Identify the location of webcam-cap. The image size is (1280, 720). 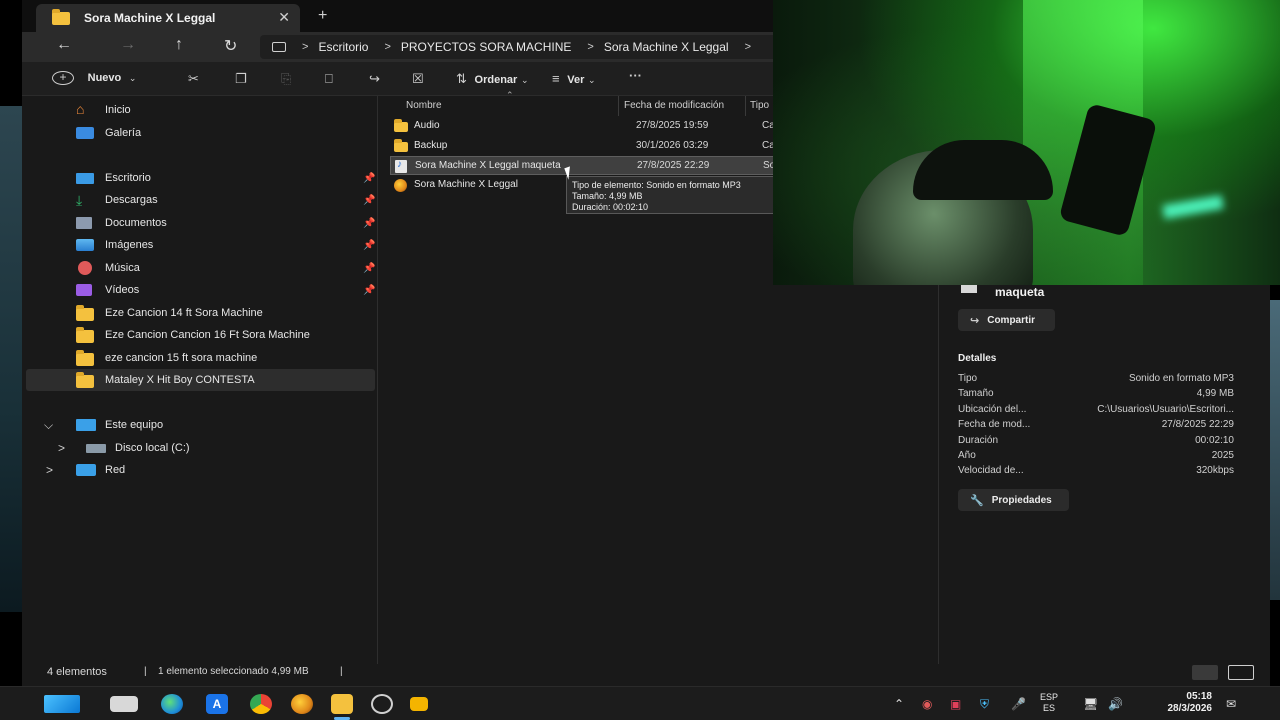
(983, 170).